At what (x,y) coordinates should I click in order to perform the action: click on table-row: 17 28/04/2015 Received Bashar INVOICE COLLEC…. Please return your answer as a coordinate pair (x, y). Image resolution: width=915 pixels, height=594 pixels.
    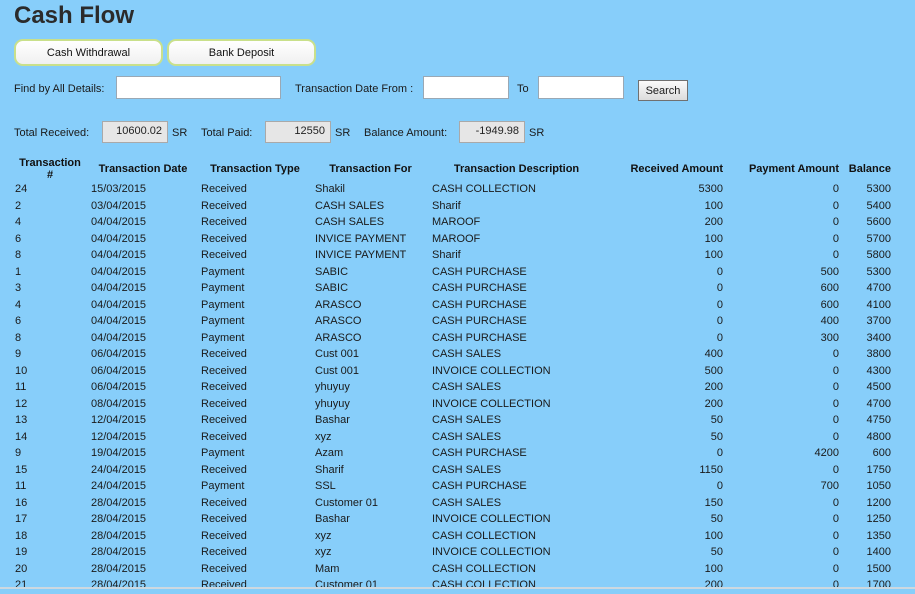
    Looking at the image, I should click on (453, 519).